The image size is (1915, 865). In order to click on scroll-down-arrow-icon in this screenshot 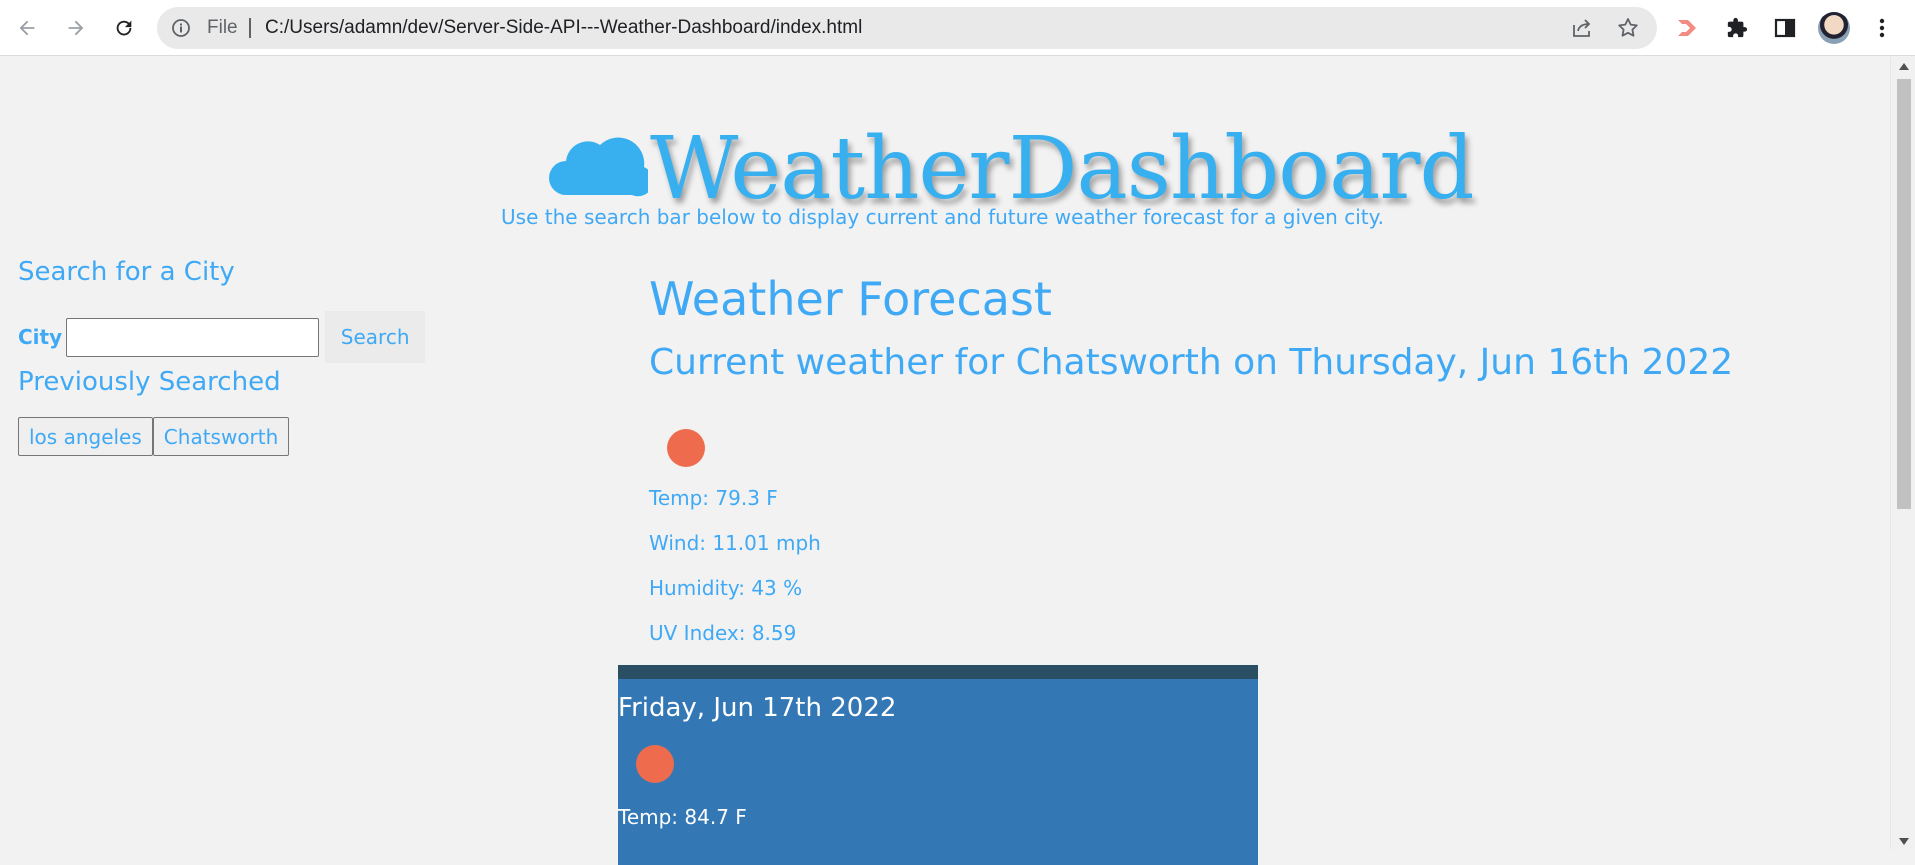, I will do `click(1904, 841)`.